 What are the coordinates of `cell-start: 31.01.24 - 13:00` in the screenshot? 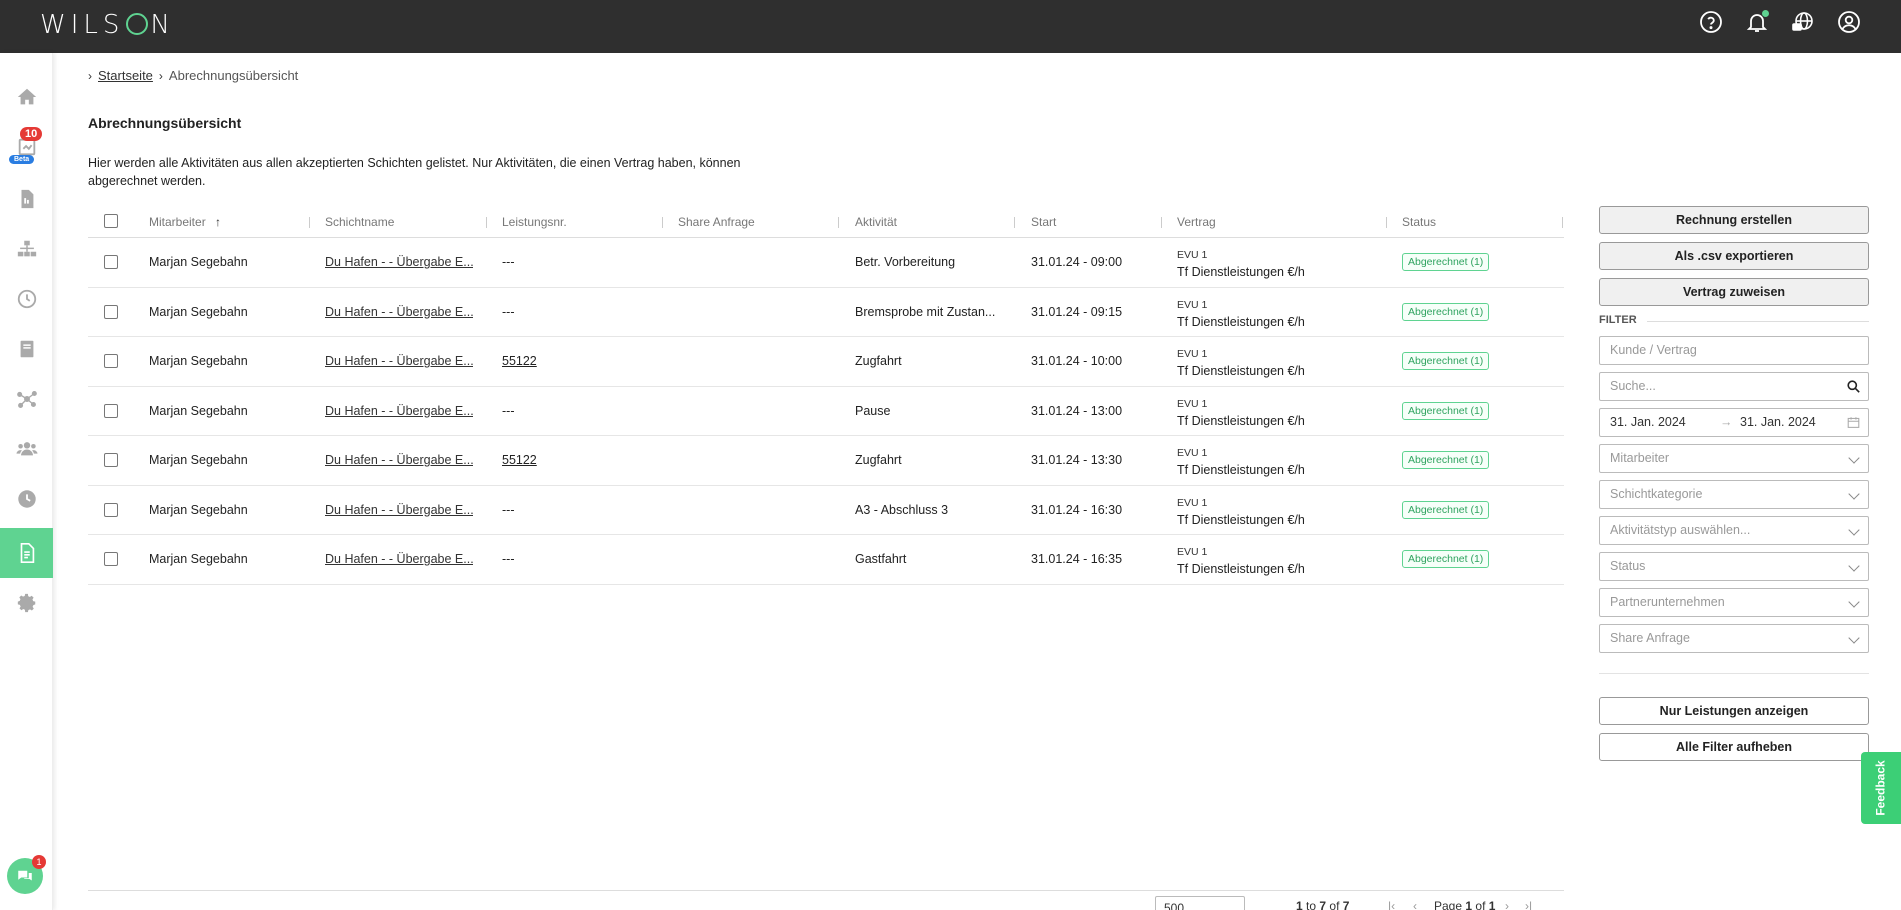 It's located at (1077, 410).